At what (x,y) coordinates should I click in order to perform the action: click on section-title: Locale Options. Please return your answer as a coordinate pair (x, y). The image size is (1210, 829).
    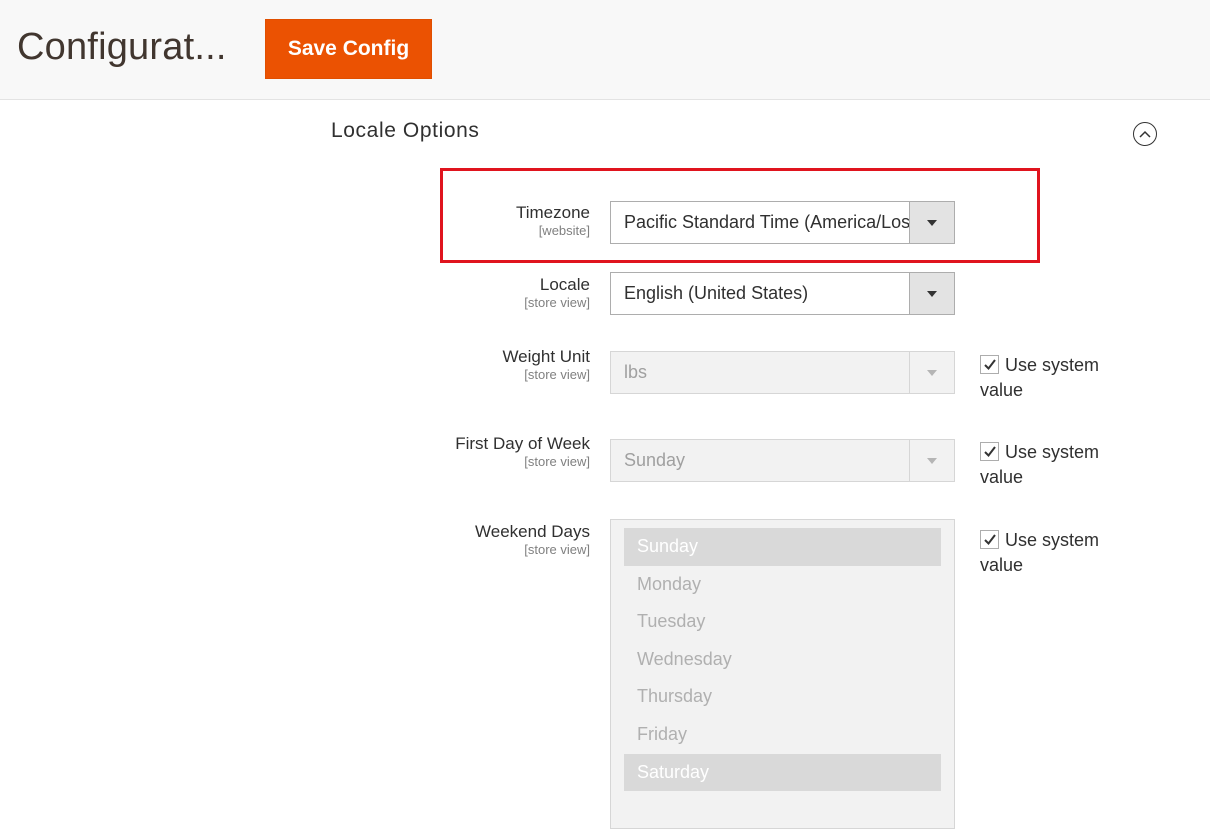
    Looking at the image, I should click on (405, 131).